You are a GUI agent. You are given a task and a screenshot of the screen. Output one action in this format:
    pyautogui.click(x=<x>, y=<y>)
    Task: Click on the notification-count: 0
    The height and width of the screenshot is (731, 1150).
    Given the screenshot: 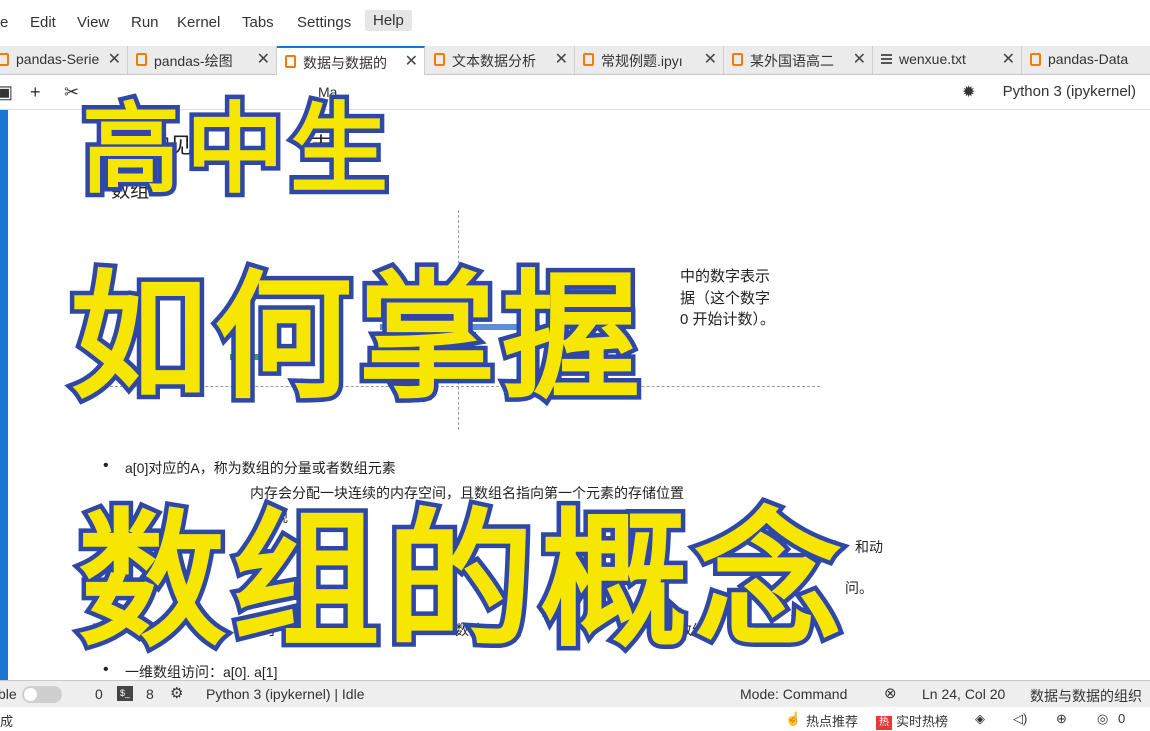 What is the action you would take?
    pyautogui.click(x=1122, y=718)
    